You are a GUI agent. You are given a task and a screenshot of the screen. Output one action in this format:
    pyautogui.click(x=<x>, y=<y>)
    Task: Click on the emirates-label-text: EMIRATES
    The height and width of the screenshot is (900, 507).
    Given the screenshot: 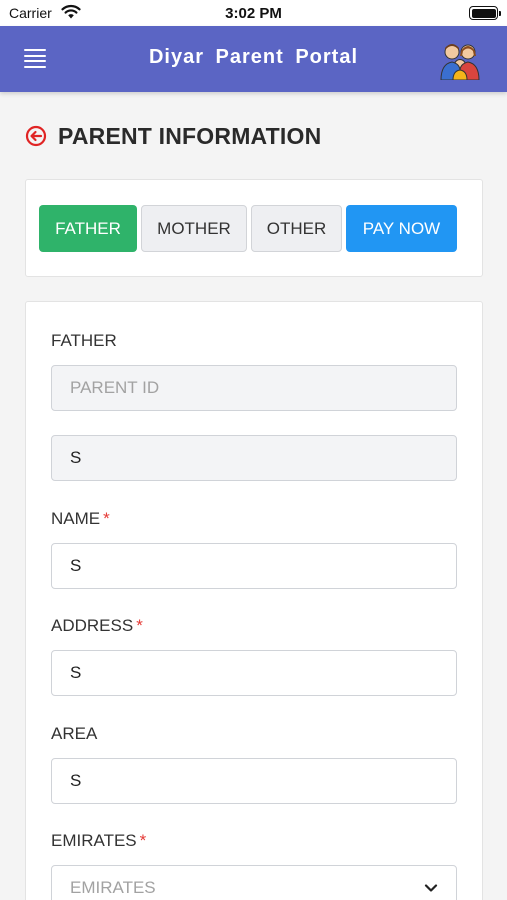 What is the action you would take?
    pyautogui.click(x=94, y=840)
    